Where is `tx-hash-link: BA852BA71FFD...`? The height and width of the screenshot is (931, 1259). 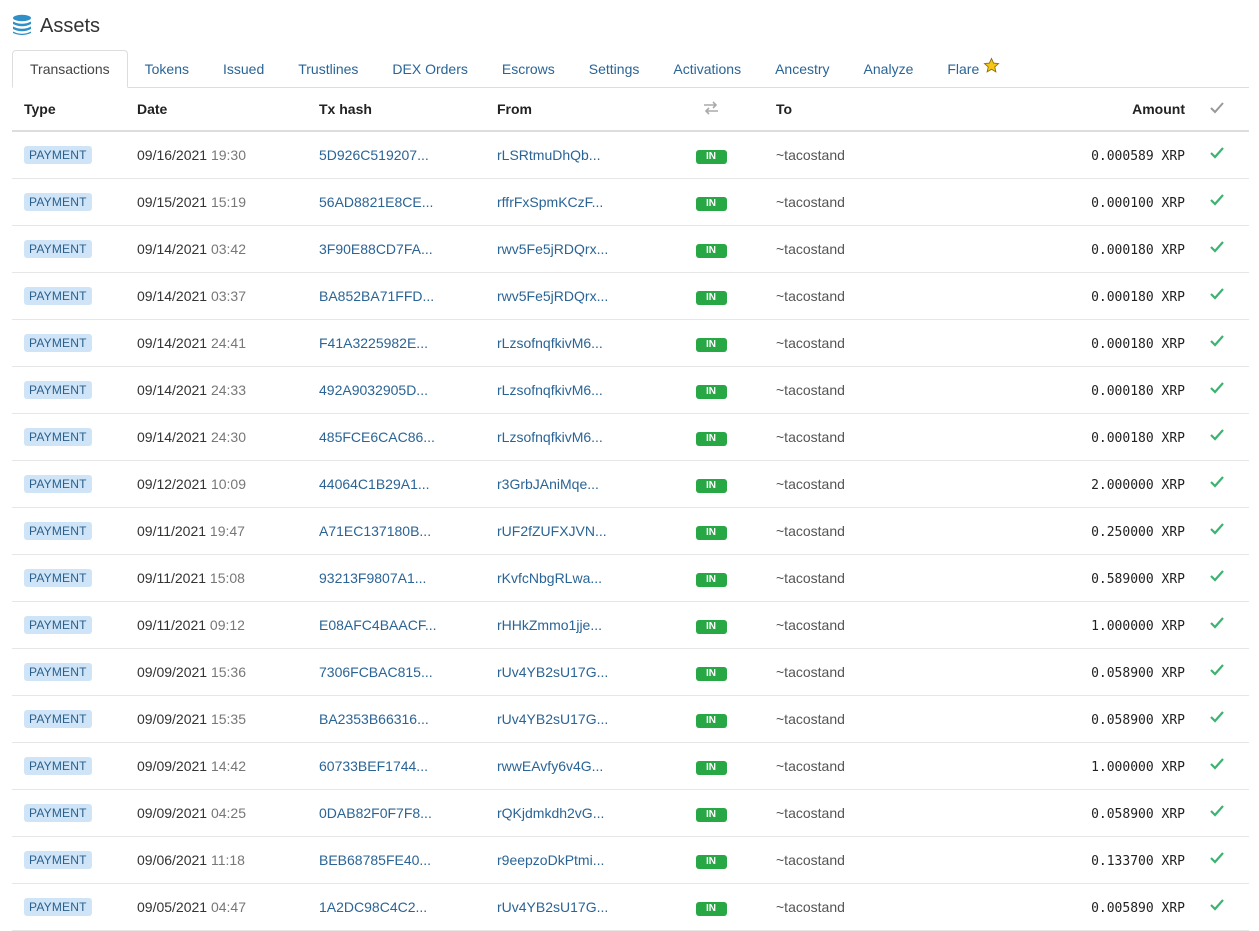
tx-hash-link: BA852BA71FFD... is located at coordinates (376, 296).